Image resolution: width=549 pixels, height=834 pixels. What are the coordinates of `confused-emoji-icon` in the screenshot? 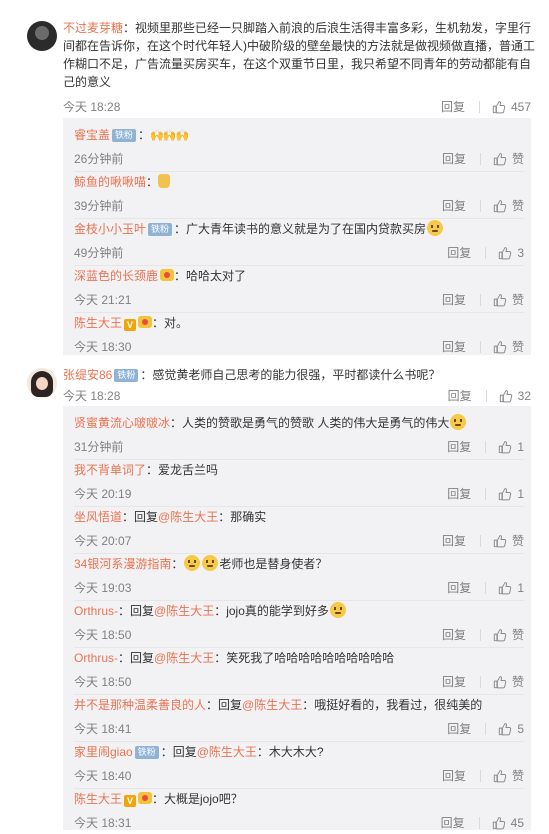 It's located at (458, 422).